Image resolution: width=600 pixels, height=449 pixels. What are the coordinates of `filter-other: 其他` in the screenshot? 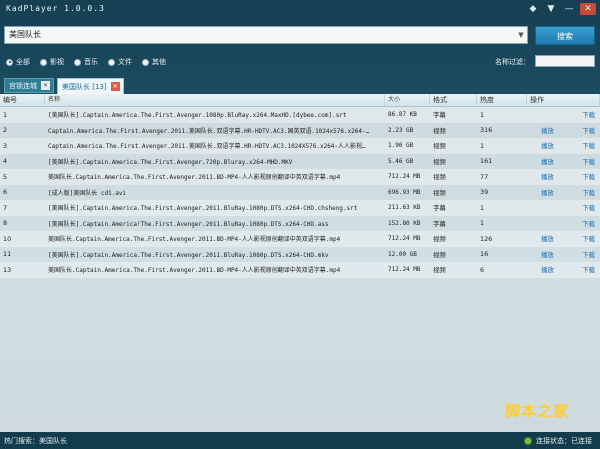 It's located at (154, 62).